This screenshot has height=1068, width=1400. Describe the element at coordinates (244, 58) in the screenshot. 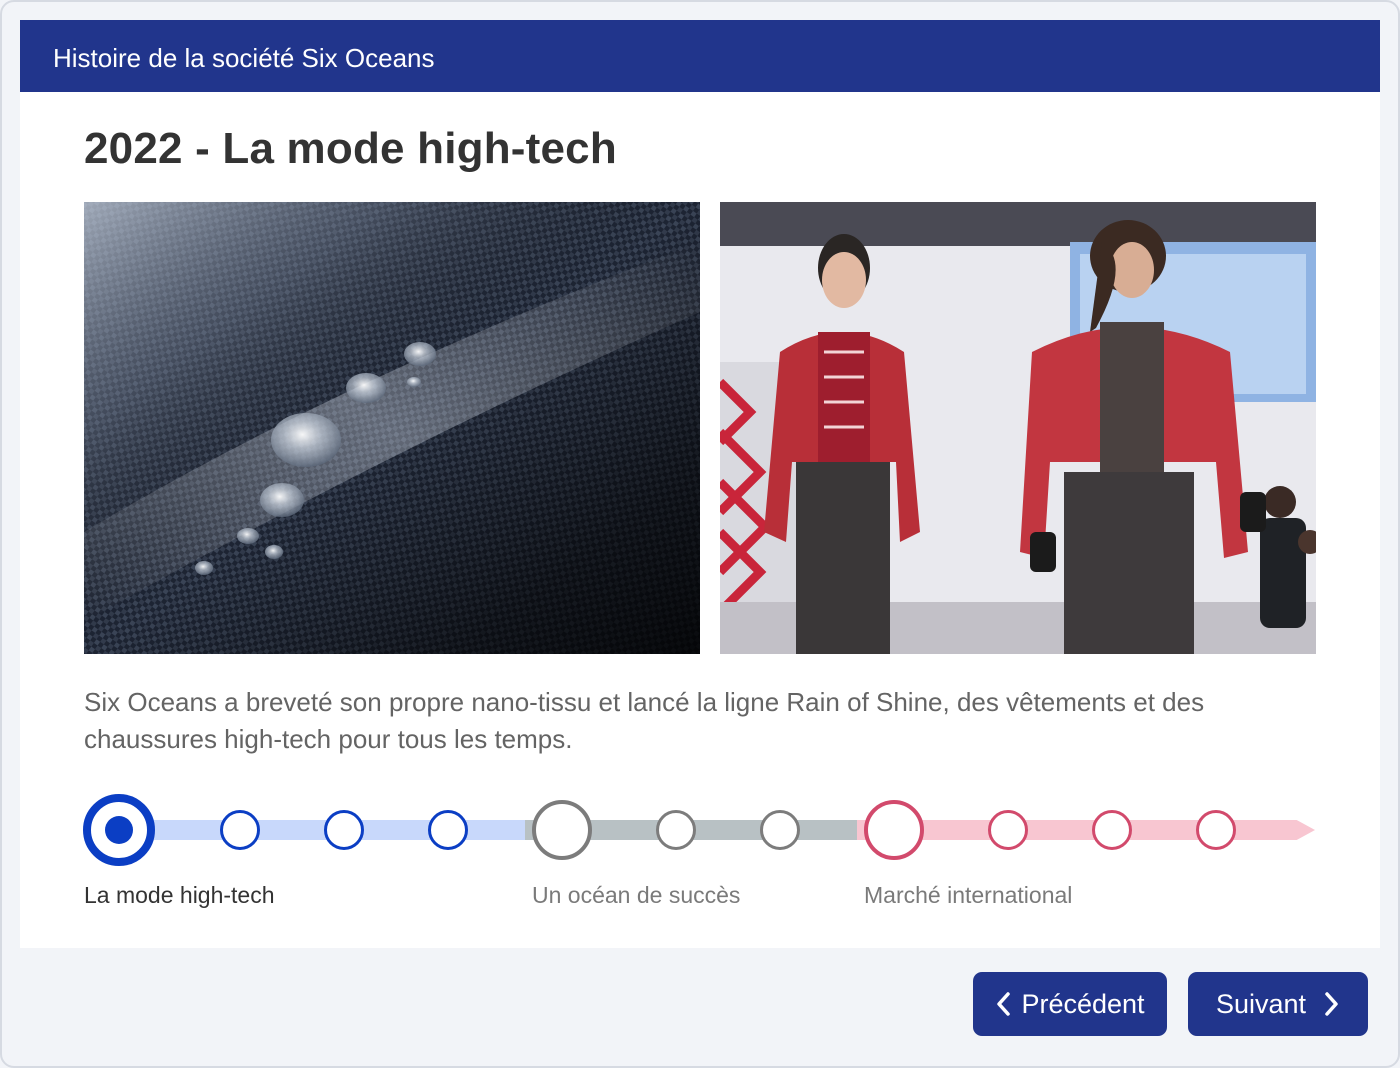

I see `header-title: Histoire de la société Six Oceans` at that location.